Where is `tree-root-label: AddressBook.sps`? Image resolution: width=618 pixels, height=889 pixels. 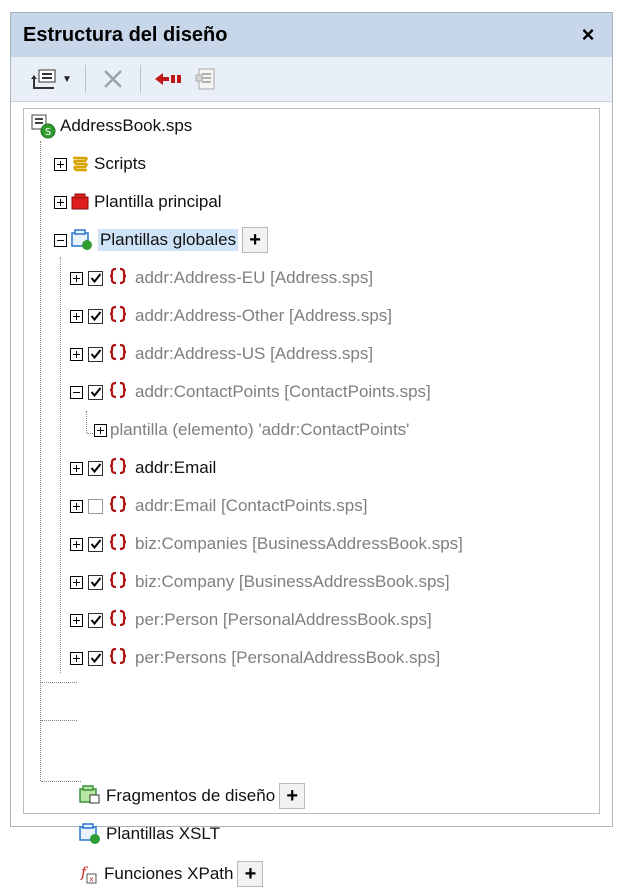 tree-root-label: AddressBook.sps is located at coordinates (126, 125).